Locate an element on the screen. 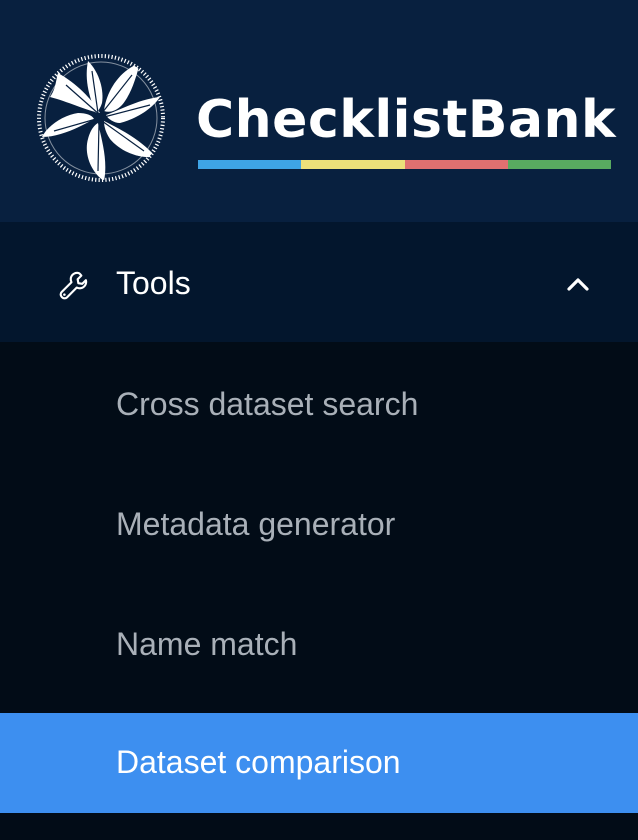 This screenshot has height=840, width=638. menu-tools-title: Tools is located at coordinates (153, 283).